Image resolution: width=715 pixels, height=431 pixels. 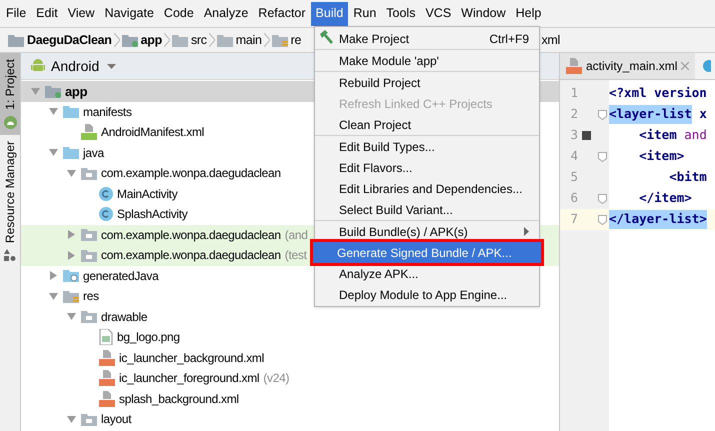 What do you see at coordinates (509, 39) in the screenshot?
I see `shortcut-text: Ctrl+F9` at bounding box center [509, 39].